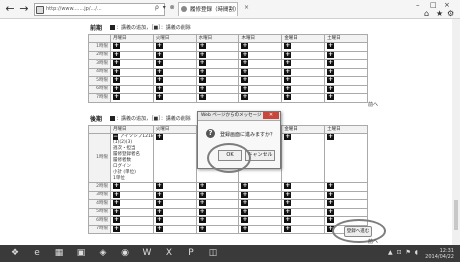 This screenshot has width=460, height=262. Describe the element at coordinates (208, 9) in the screenshot. I see `browser-tab: 履修登録（時間割）` at that location.